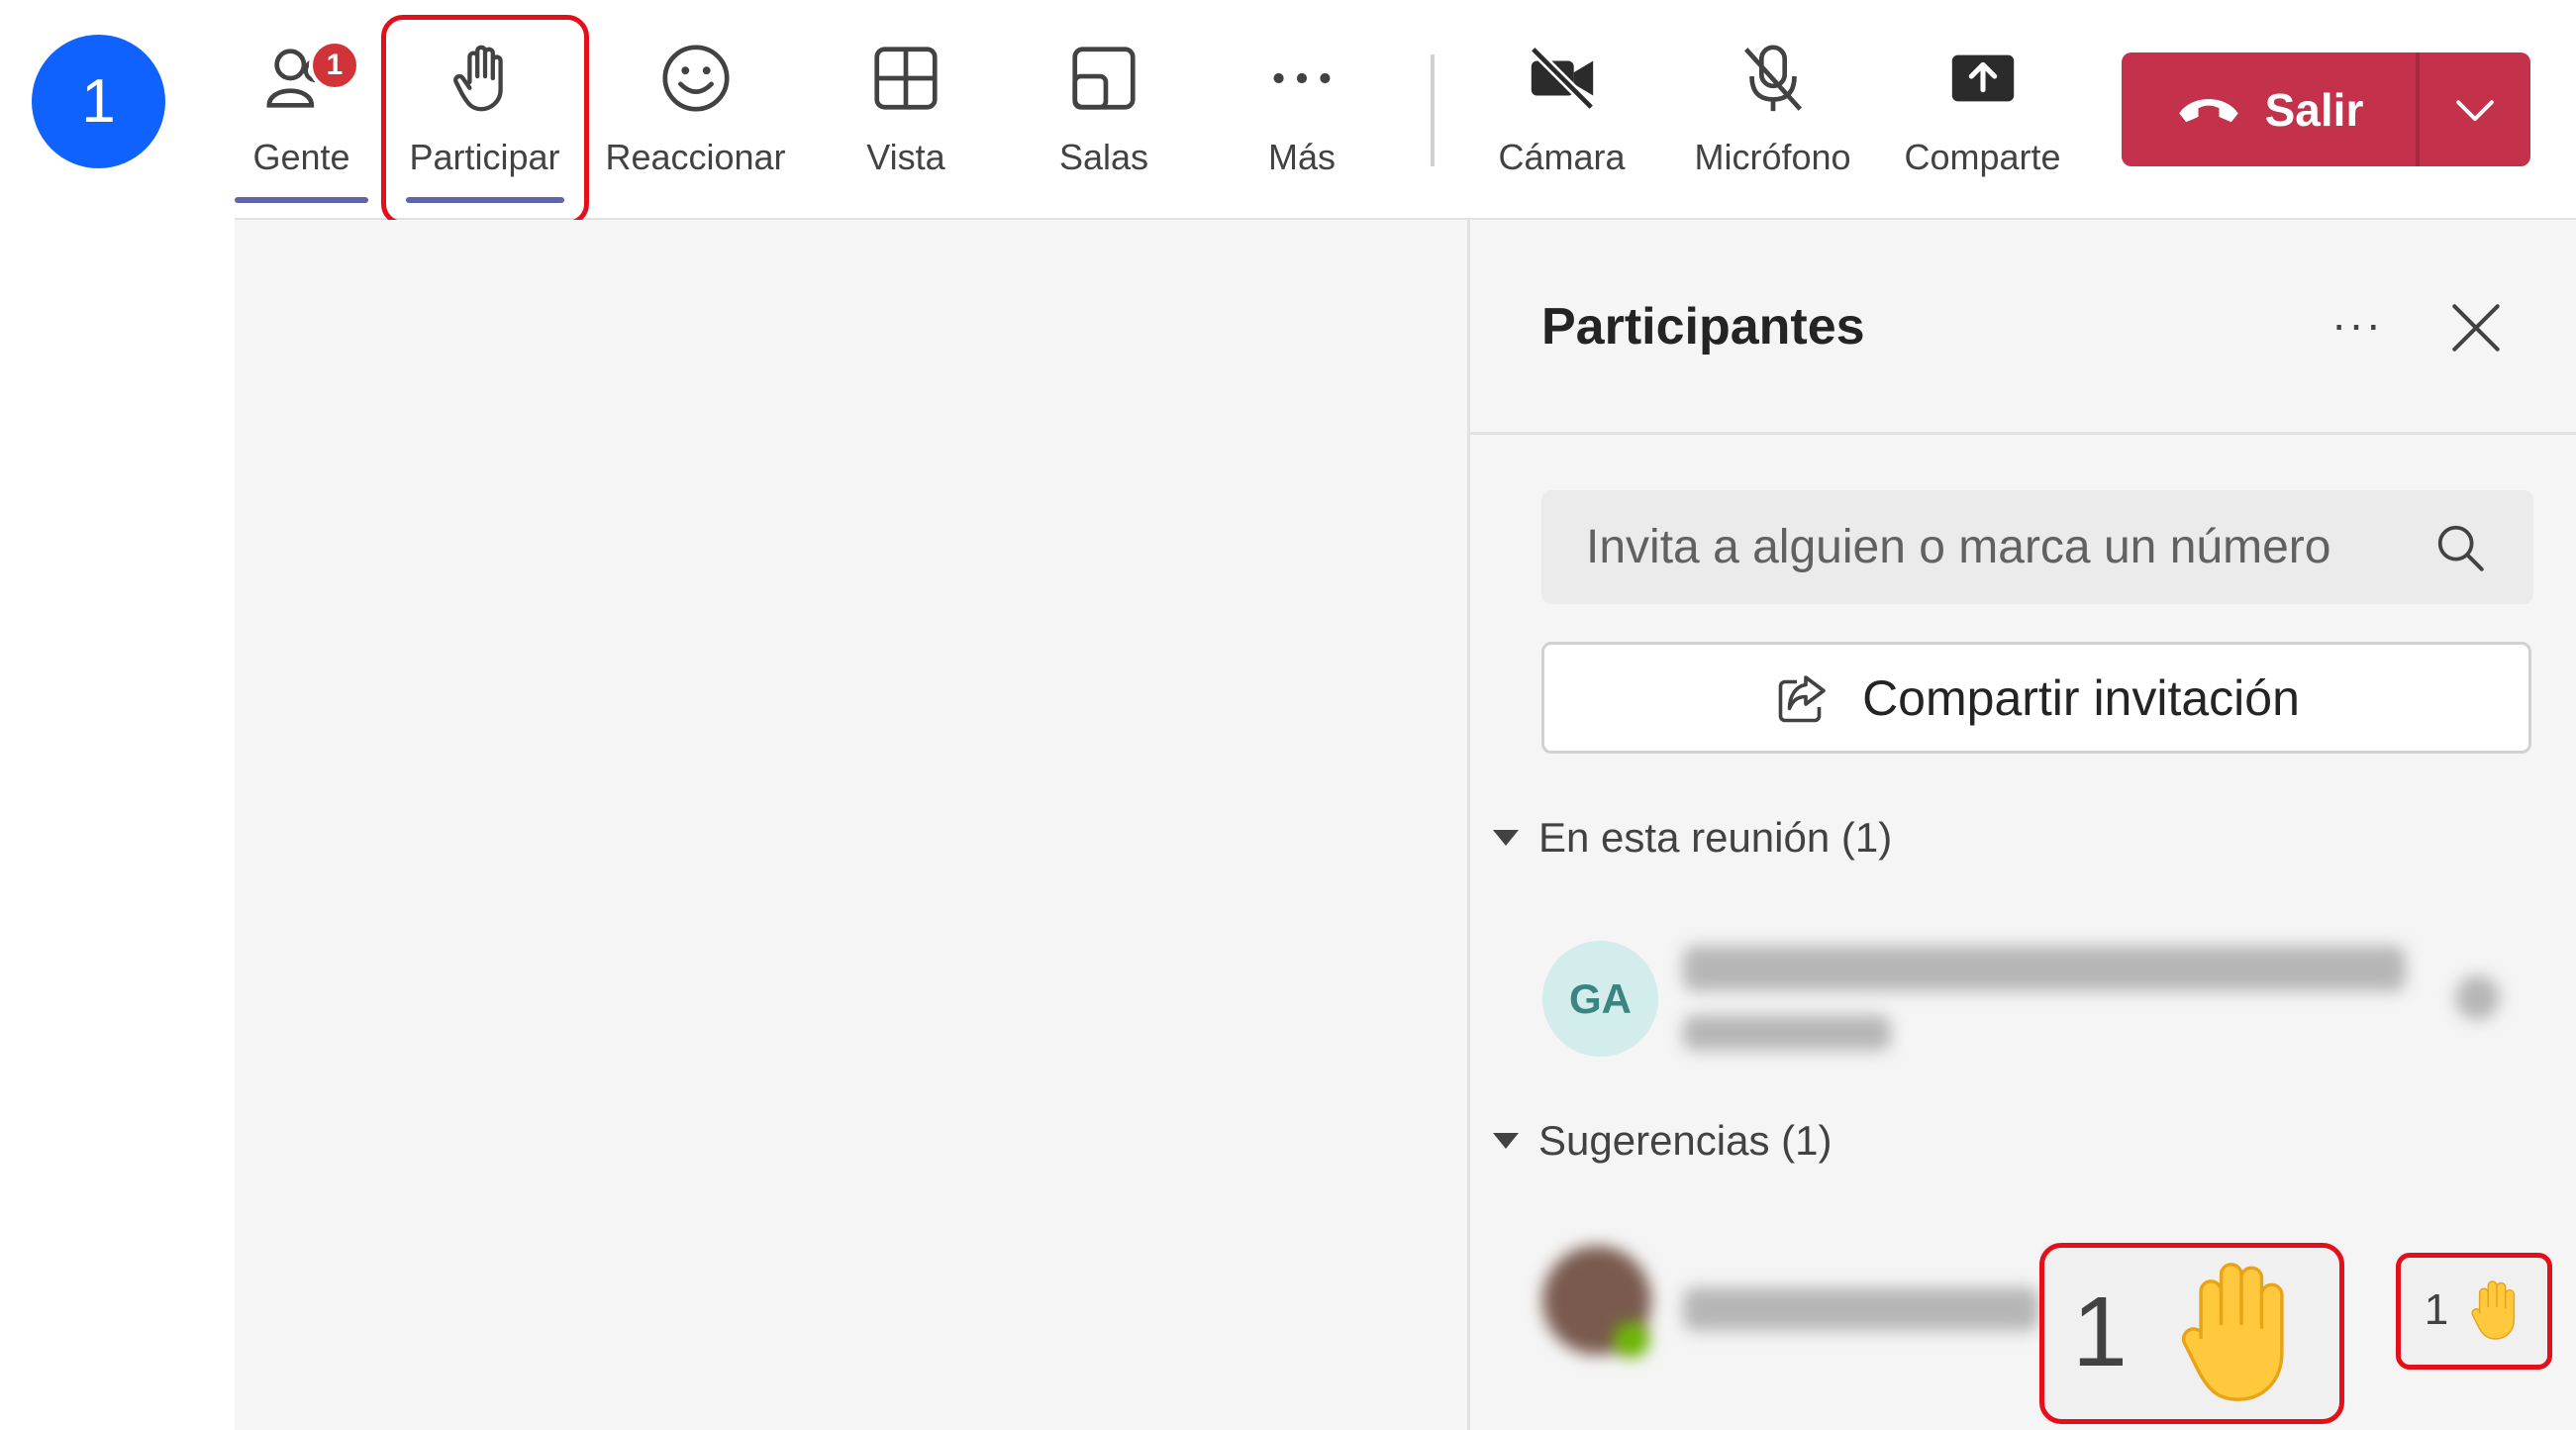 The image size is (2576, 1430). What do you see at coordinates (2474, 1311) in the screenshot?
I see `highlight-hand-counter` at bounding box center [2474, 1311].